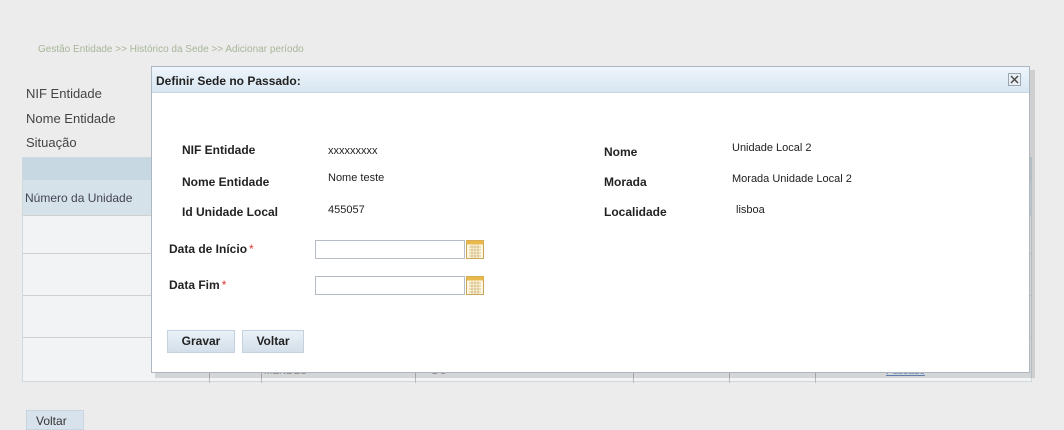 Image resolution: width=1064 pixels, height=430 pixels. Describe the element at coordinates (230, 212) in the screenshot. I see `id-unidade-local-label: Id Unidade Local` at that location.